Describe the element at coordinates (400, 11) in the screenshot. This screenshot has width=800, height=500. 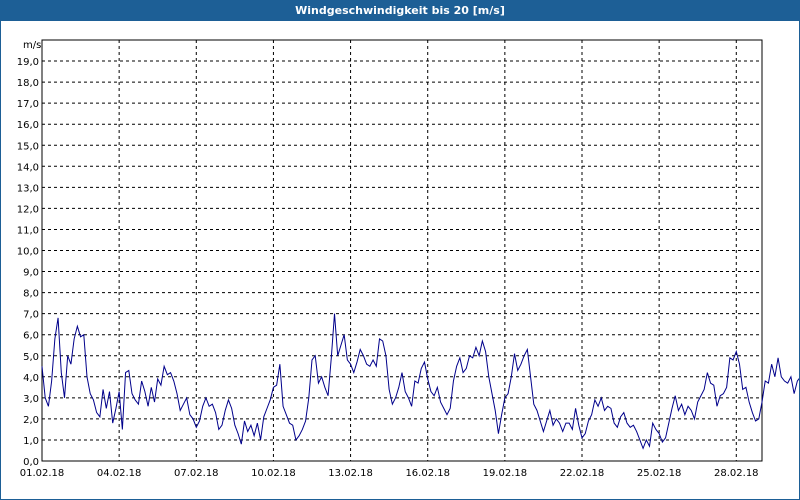
I see `chart-title: Windgeschwindigkeit bis 20 [m/s]` at that location.